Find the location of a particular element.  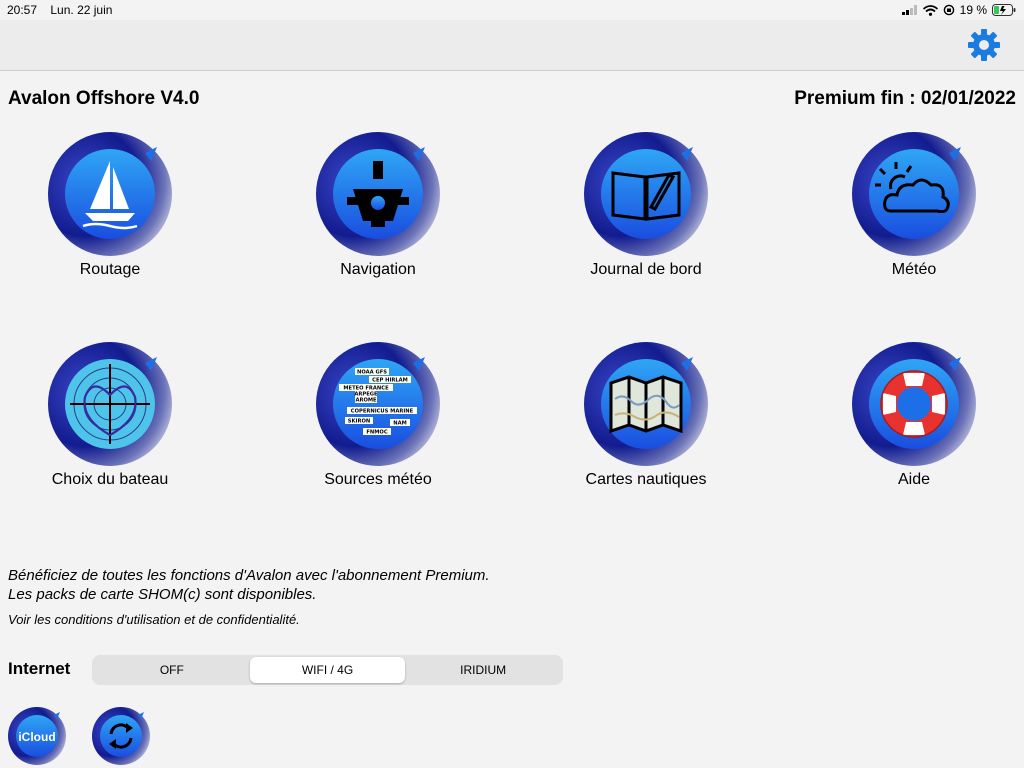

tile-meteo: Météo is located at coordinates (914, 205).